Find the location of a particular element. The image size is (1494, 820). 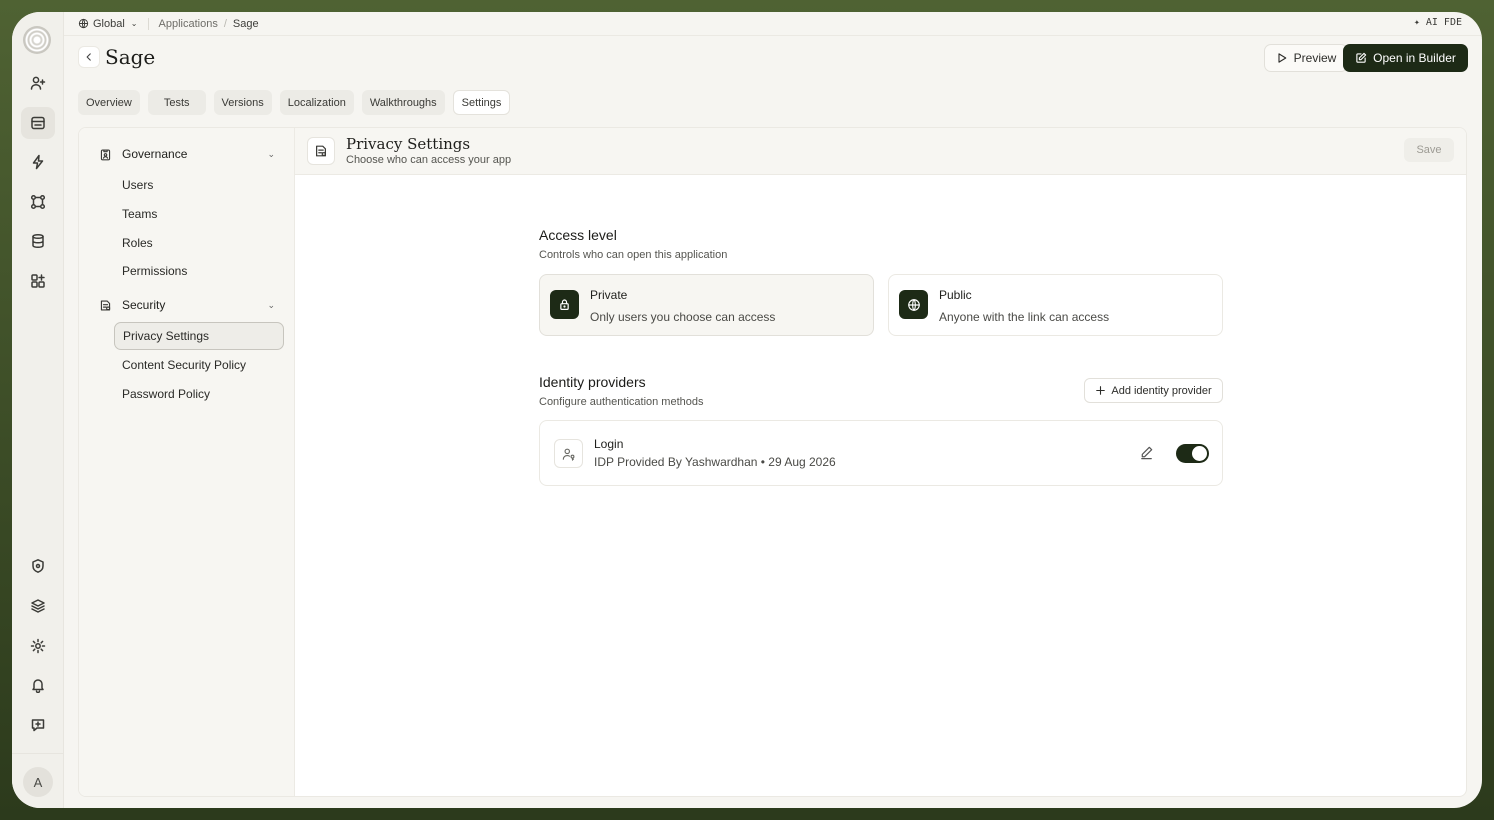

ai-fde-label: AI FDE is located at coordinates (1443, 22).